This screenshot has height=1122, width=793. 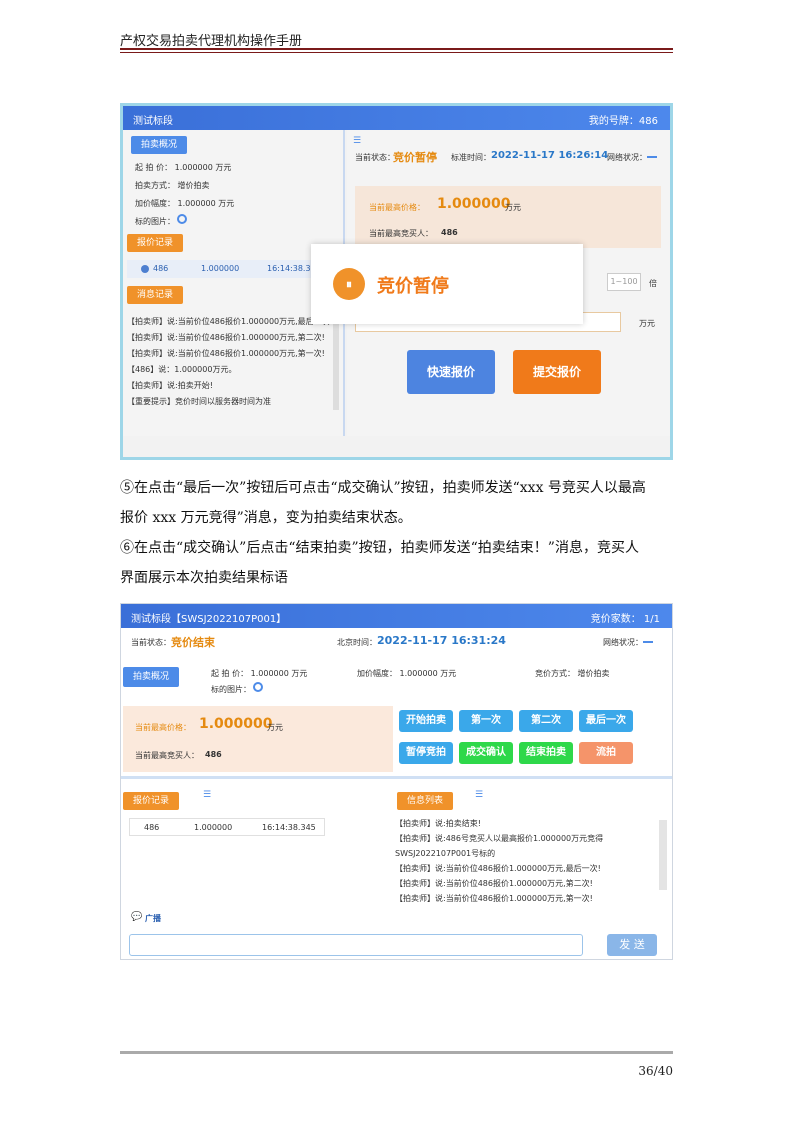 I want to click on my-number: 我的号牌：486, so click(x=623, y=121).